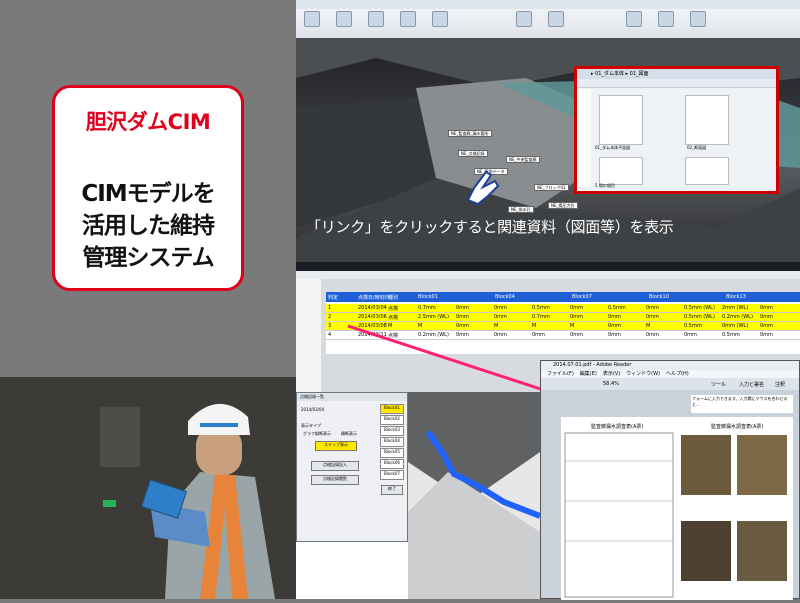  What do you see at coordinates (335, 466) in the screenshot?
I see `record-entry-button: 点検記録記入` at bounding box center [335, 466].